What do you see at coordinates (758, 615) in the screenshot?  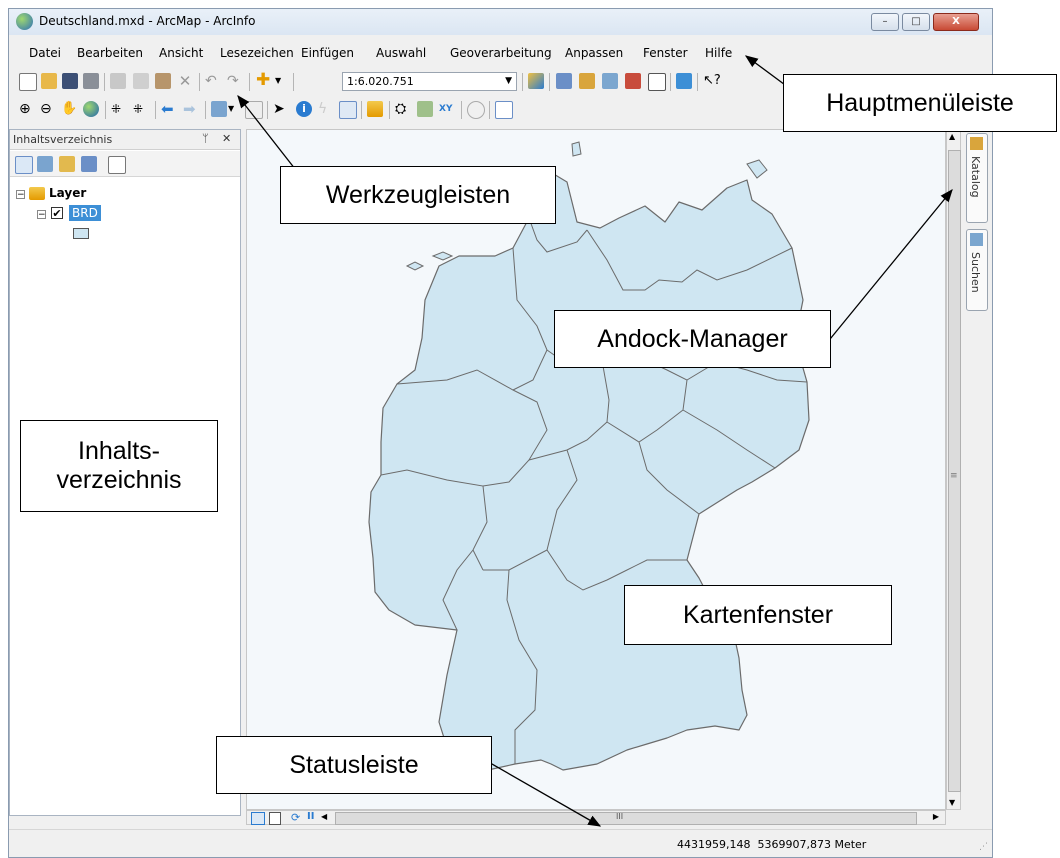 I see `callout-map-window: Kartenfenster` at bounding box center [758, 615].